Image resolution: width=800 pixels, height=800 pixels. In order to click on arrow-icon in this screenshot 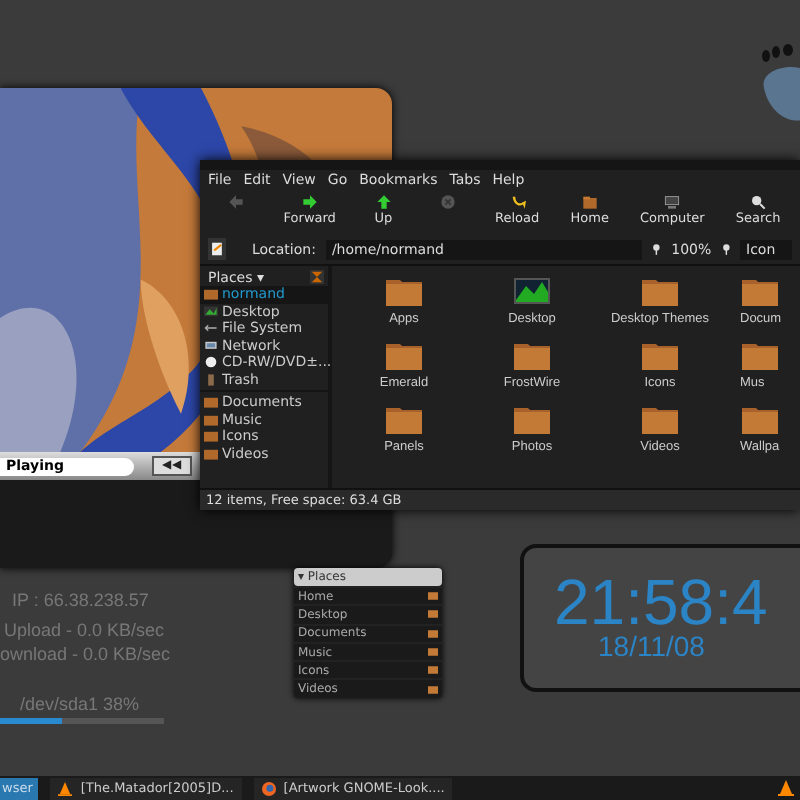, I will do `click(211, 328)`.